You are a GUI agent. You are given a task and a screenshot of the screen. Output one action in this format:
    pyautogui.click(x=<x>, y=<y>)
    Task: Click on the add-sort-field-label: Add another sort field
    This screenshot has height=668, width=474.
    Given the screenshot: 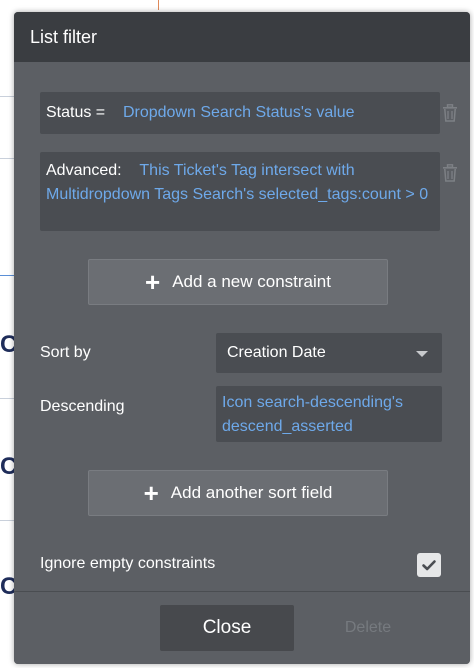 What is the action you would take?
    pyautogui.click(x=251, y=492)
    